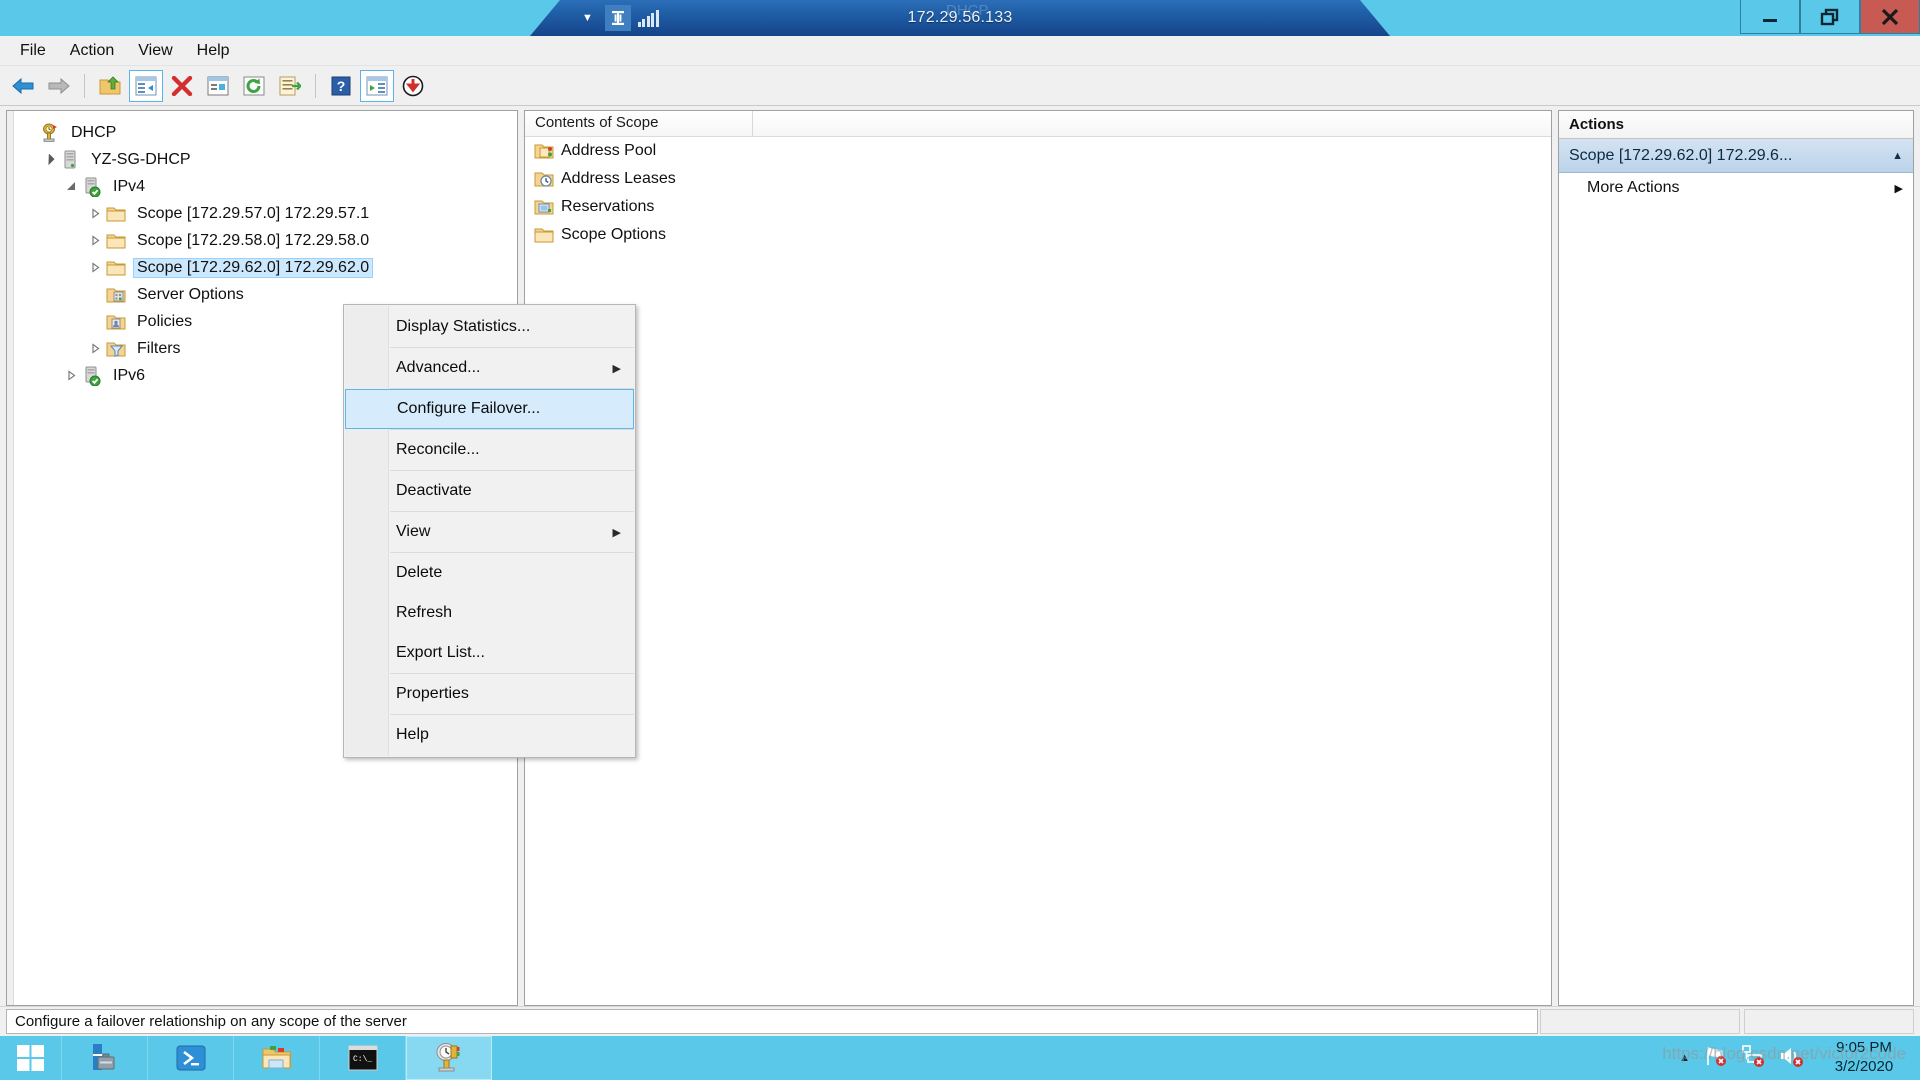  I want to click on list-item-label: Reservations, so click(608, 206).